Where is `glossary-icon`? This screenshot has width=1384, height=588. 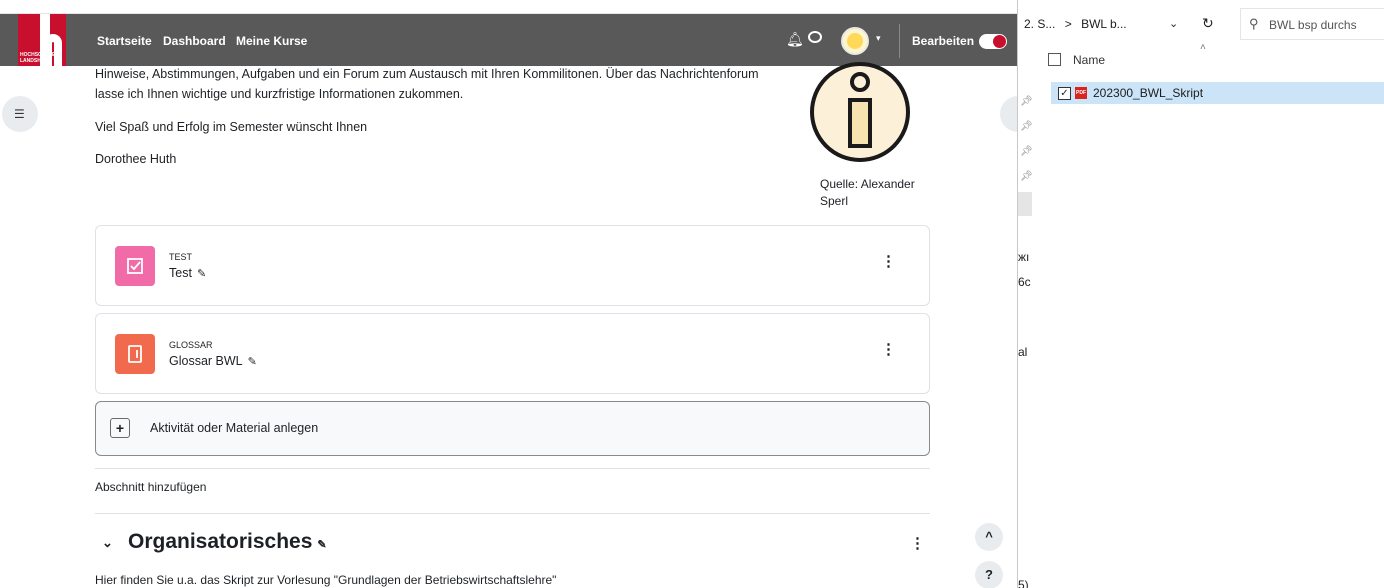 glossary-icon is located at coordinates (135, 354).